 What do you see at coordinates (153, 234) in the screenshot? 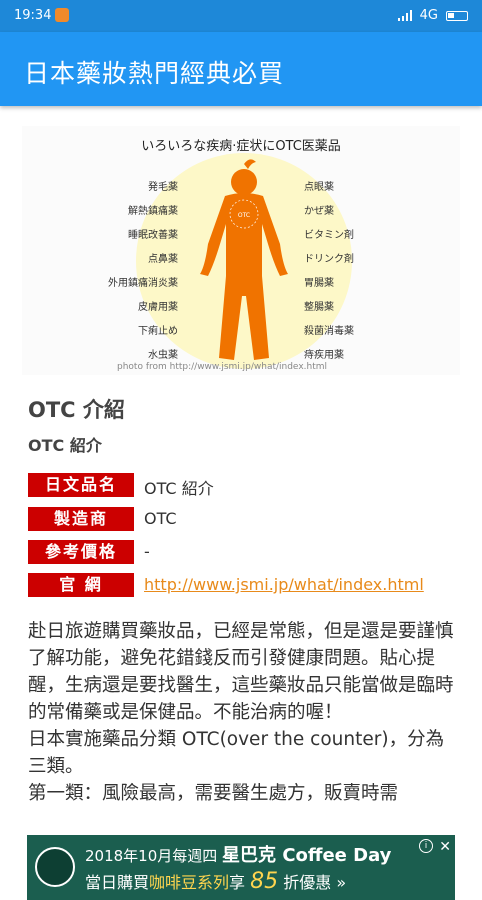
I see `hero-left-label: 睡眠改善薬` at bounding box center [153, 234].